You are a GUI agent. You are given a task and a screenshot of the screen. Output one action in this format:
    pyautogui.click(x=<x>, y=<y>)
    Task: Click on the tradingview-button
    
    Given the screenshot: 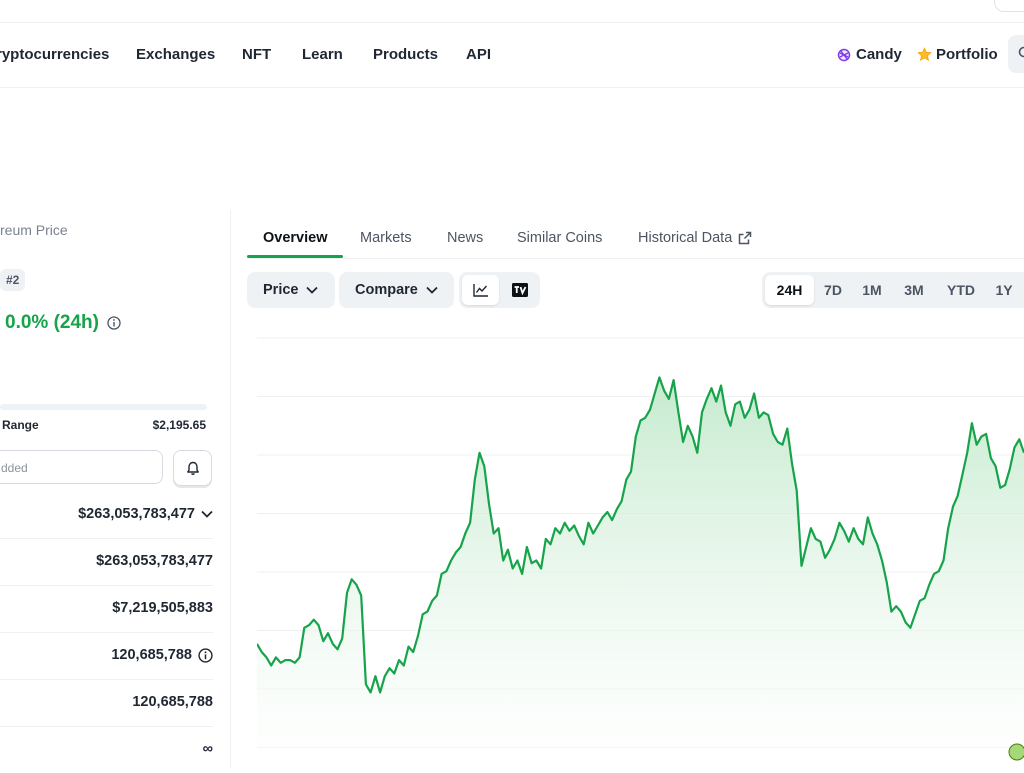 What is the action you would take?
    pyautogui.click(x=520, y=290)
    